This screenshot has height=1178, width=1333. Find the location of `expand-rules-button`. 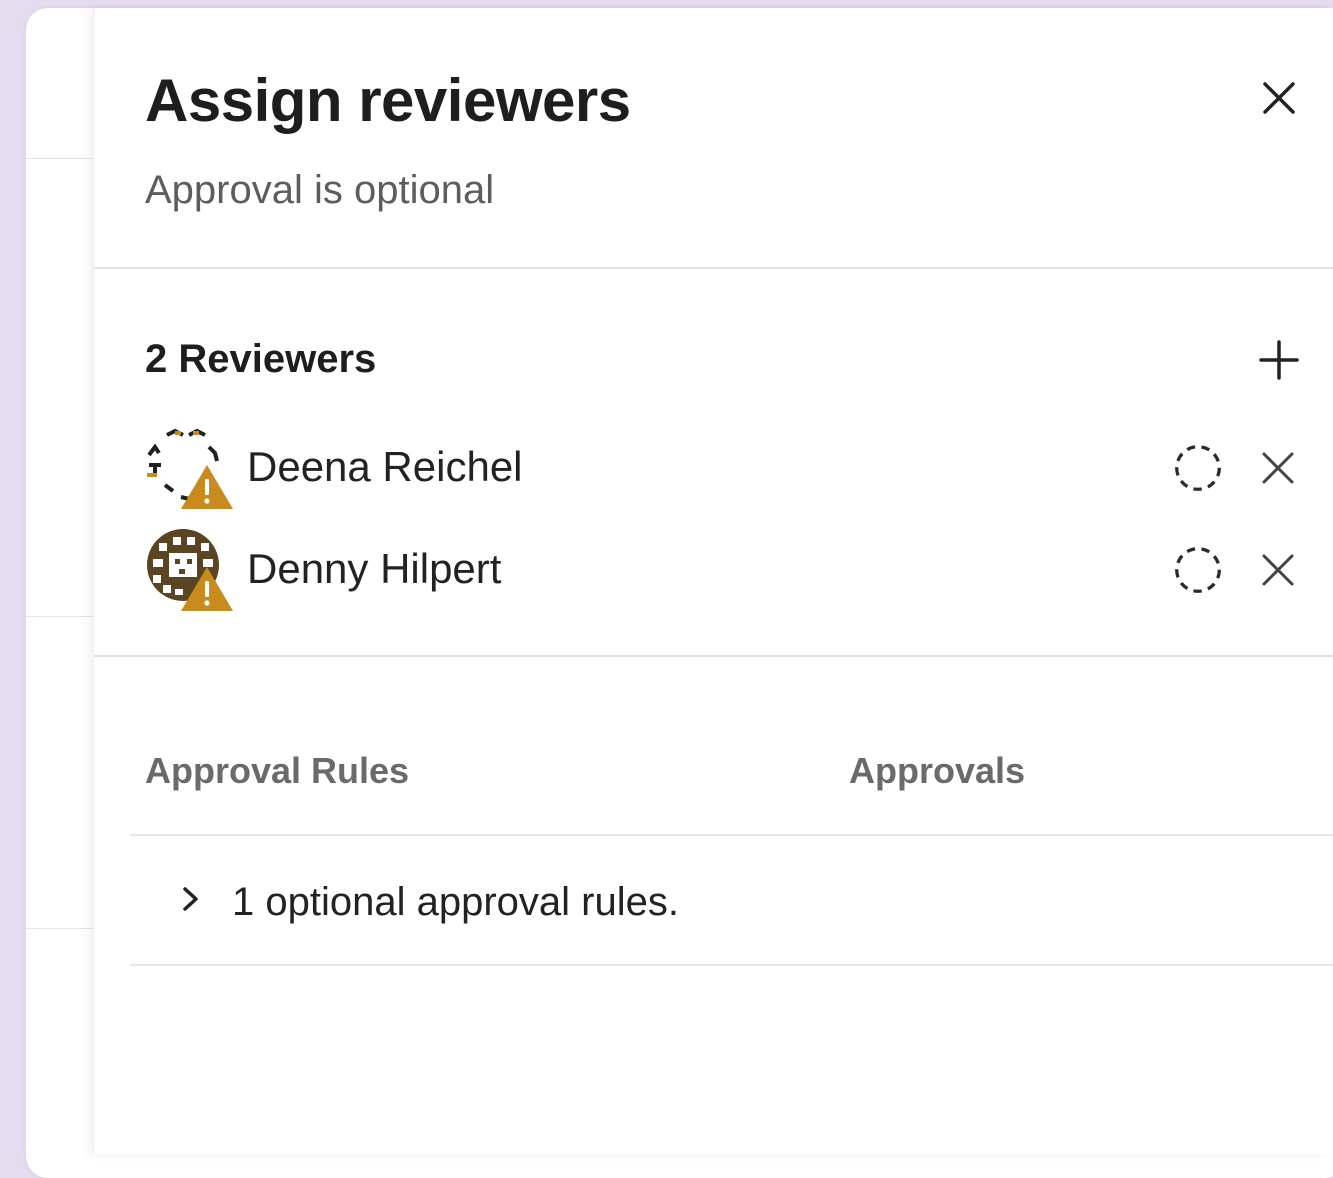

expand-rules-button is located at coordinates (191, 899).